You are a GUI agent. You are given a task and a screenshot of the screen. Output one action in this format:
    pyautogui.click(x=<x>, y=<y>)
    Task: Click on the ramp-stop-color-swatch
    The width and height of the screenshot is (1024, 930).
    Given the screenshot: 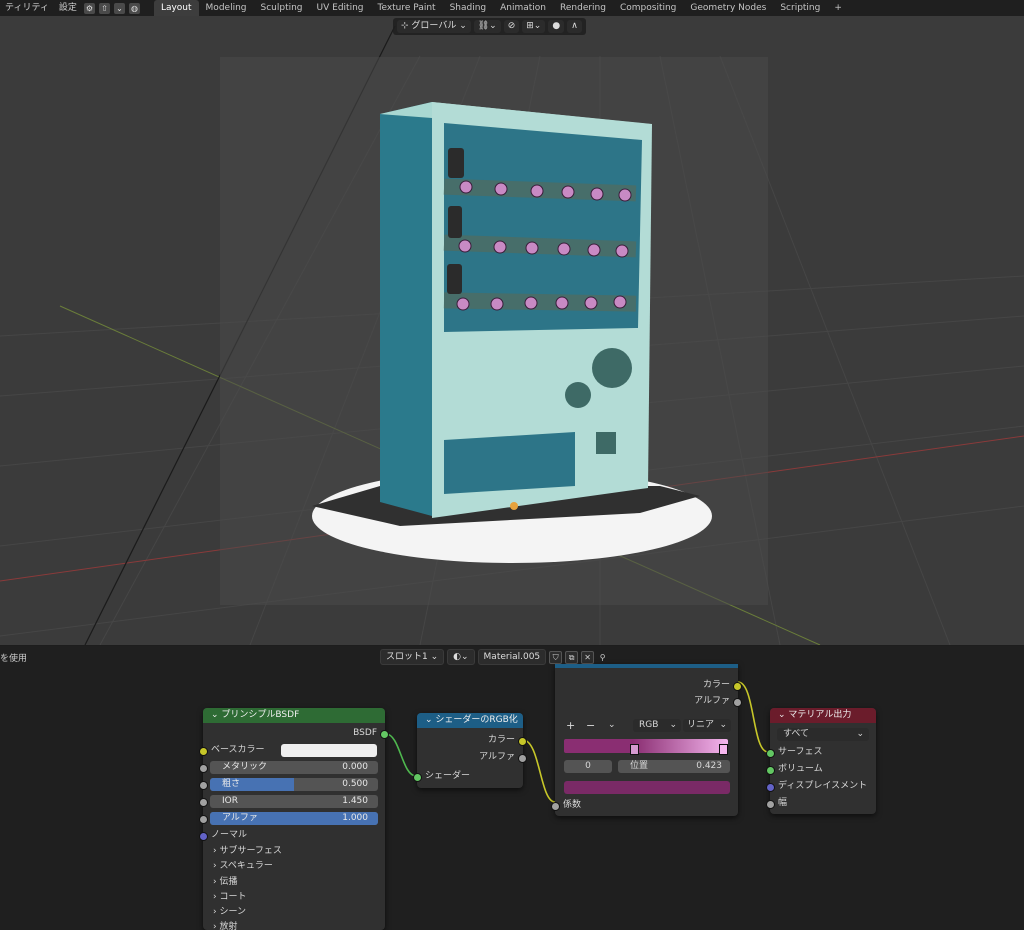 What is the action you would take?
    pyautogui.click(x=647, y=787)
    